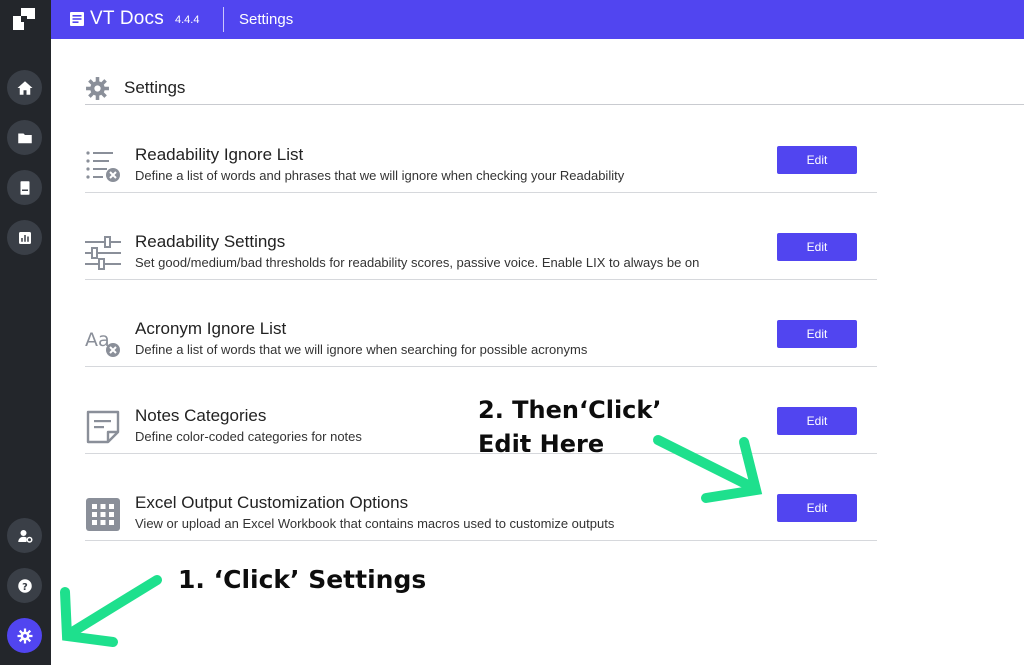 The height and width of the screenshot is (665, 1024). I want to click on list-ignore-icon, so click(103, 166).